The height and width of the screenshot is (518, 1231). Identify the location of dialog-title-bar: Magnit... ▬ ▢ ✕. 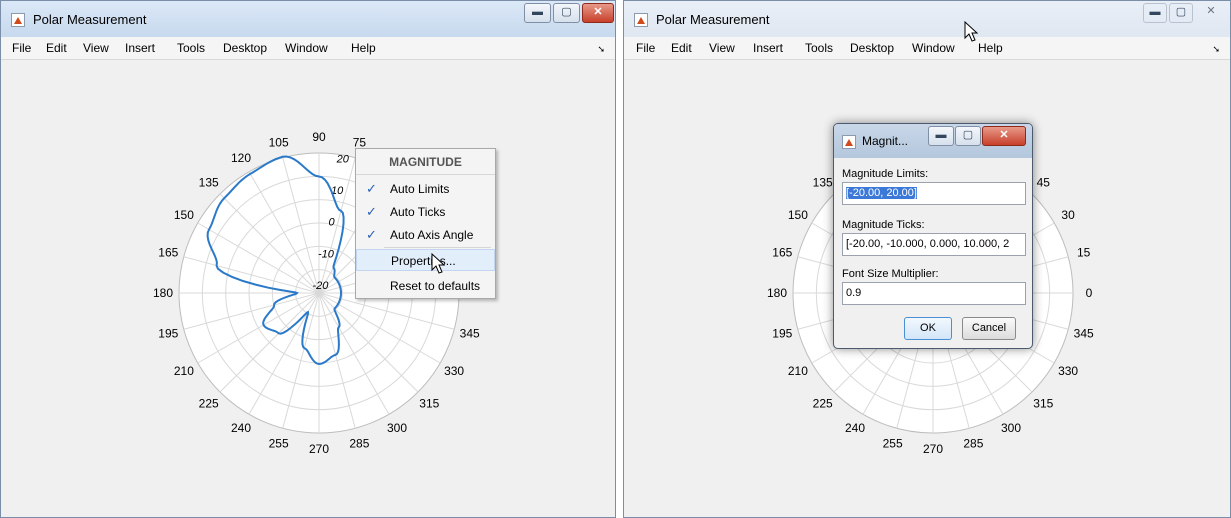
(933, 141).